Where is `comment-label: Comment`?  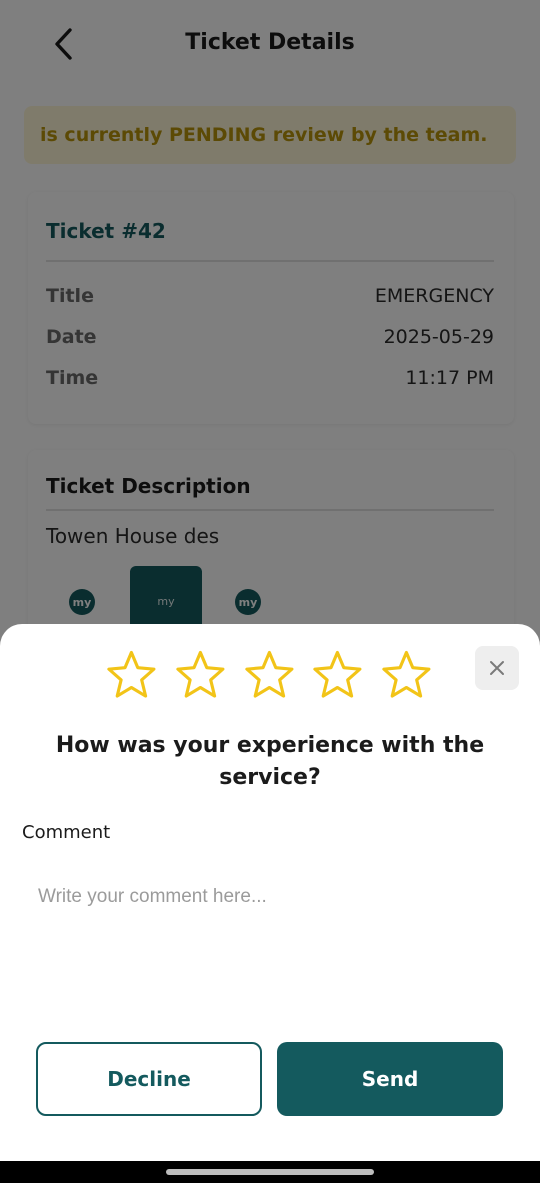 comment-label: Comment is located at coordinates (66, 832).